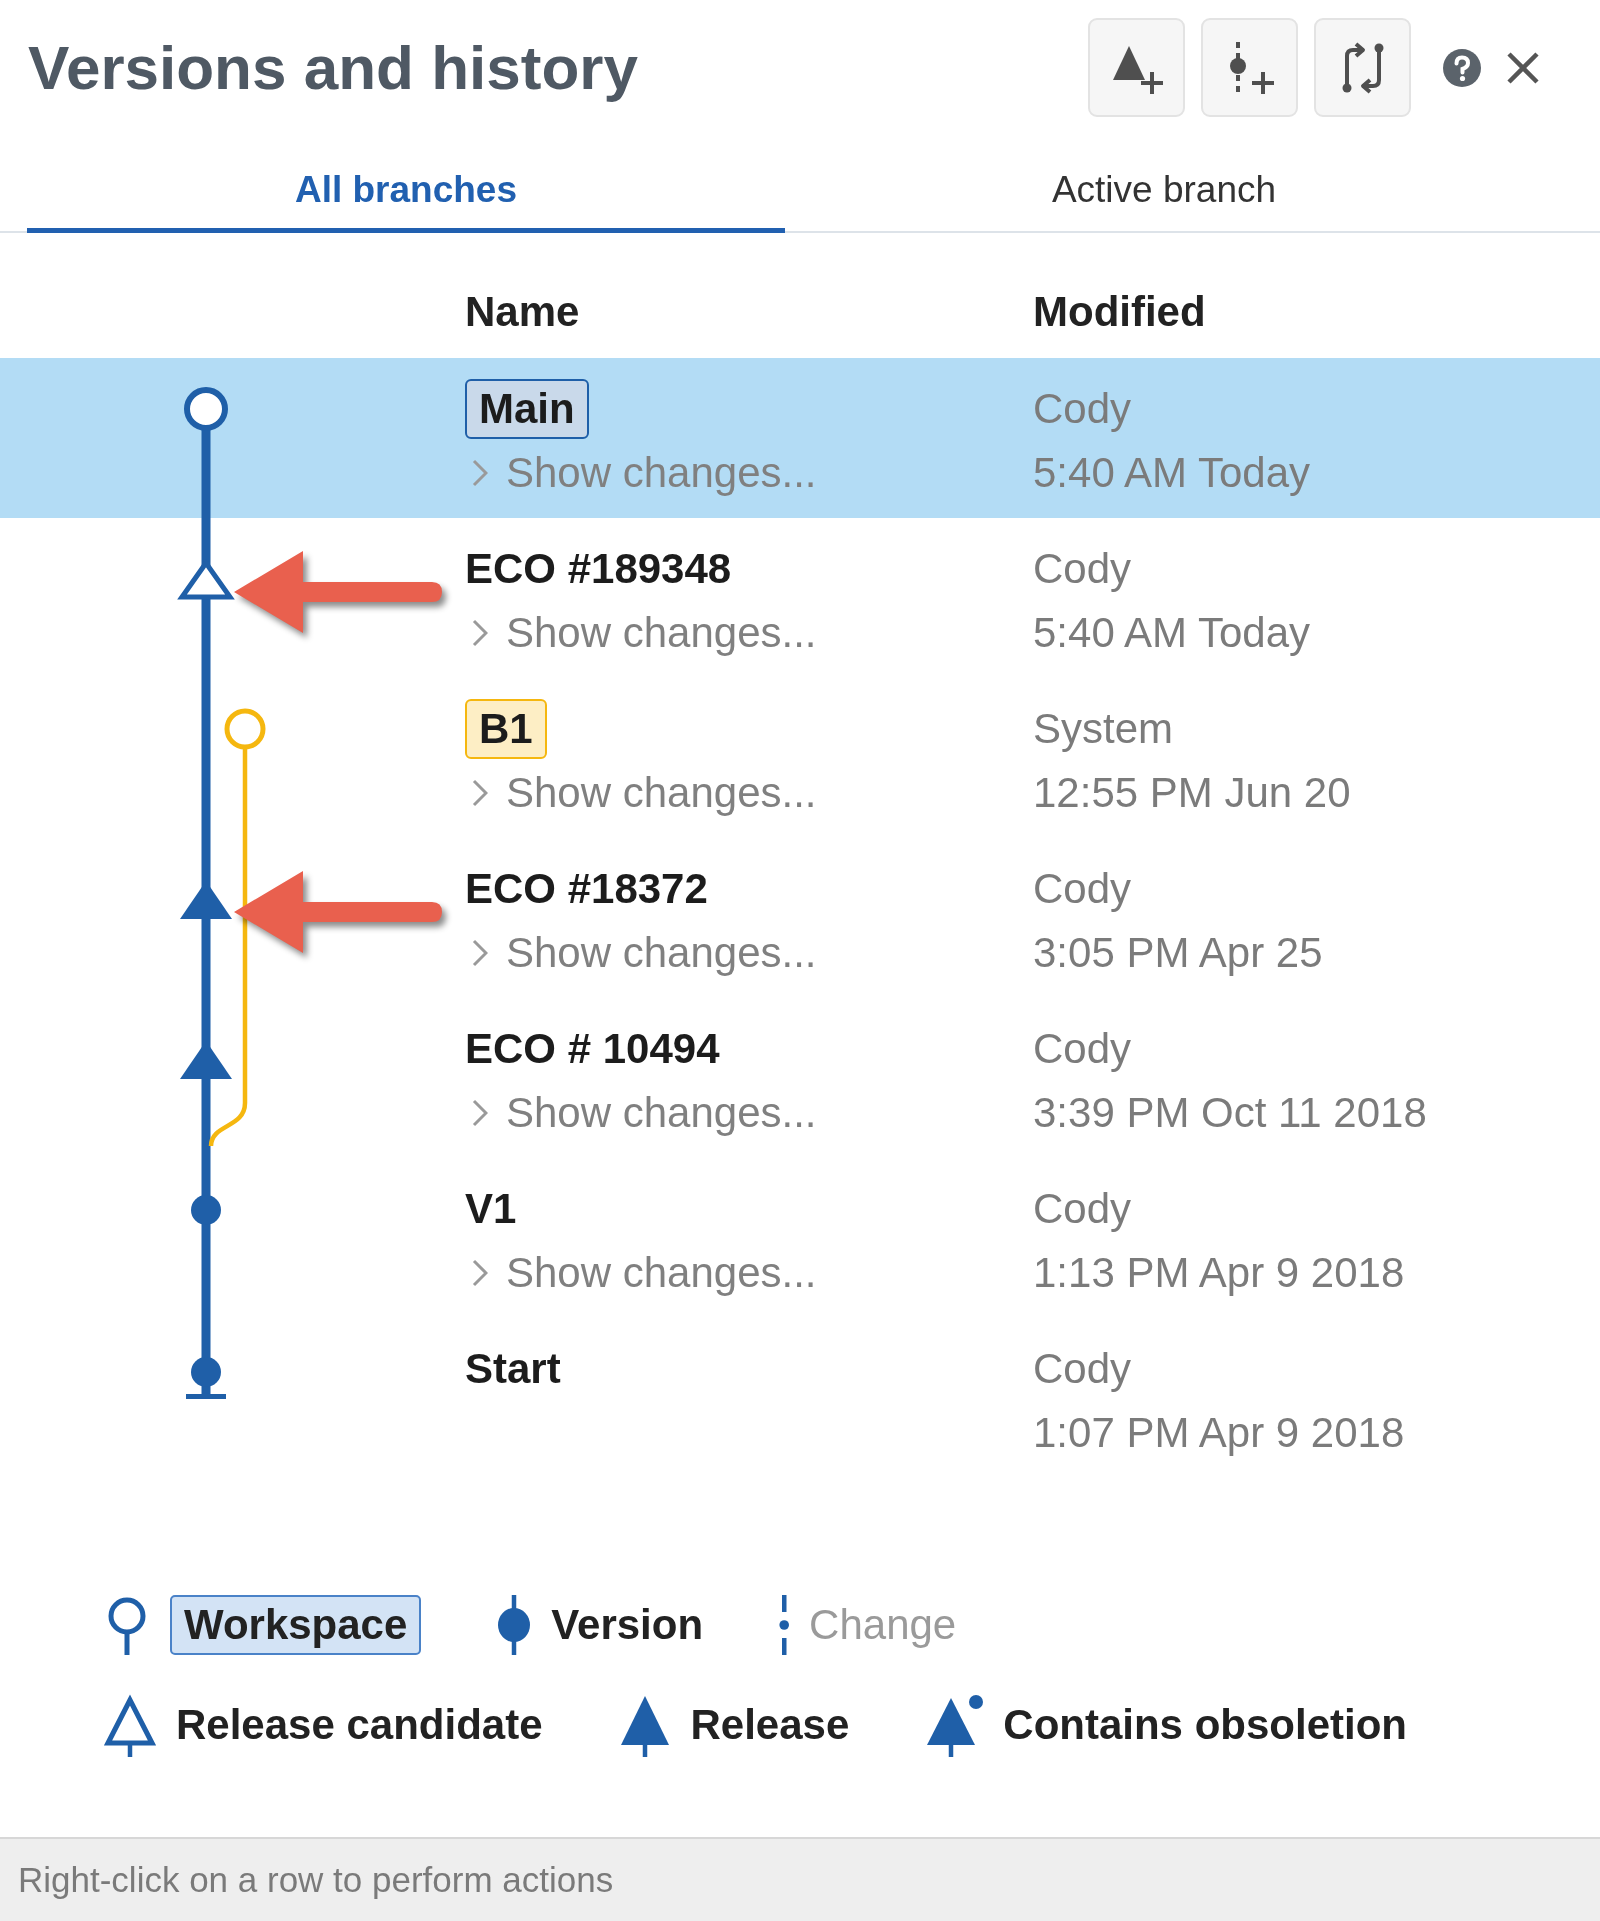  I want to click on workspace-badge: B1, so click(506, 729).